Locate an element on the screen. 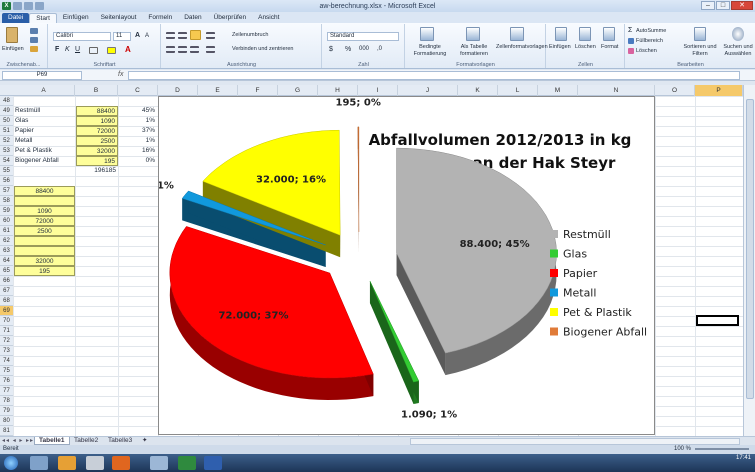 The width and height of the screenshot is (755, 472). row-header: 58 is located at coordinates (6, 201).